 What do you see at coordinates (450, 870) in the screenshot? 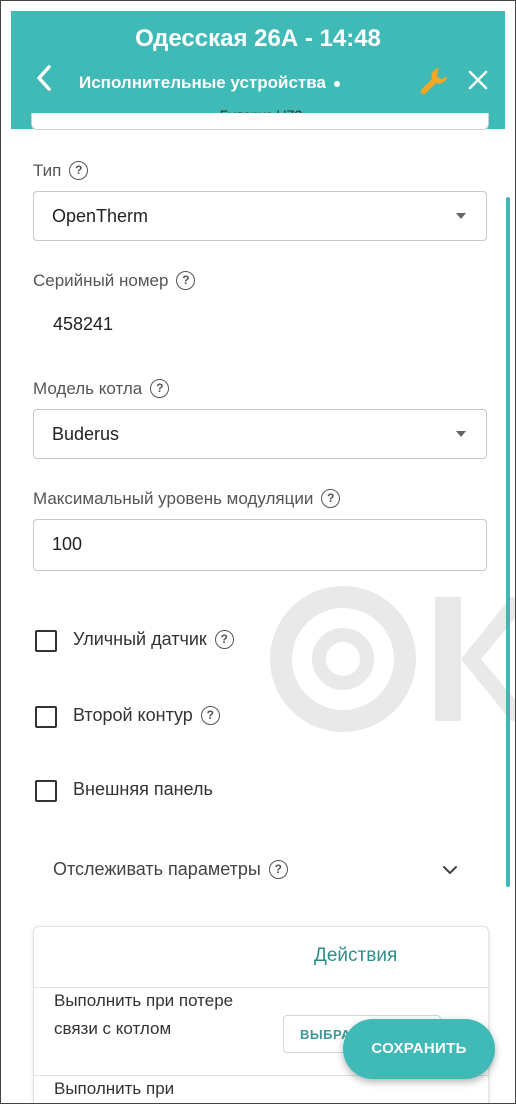
I see `chevron-down-icon` at bounding box center [450, 870].